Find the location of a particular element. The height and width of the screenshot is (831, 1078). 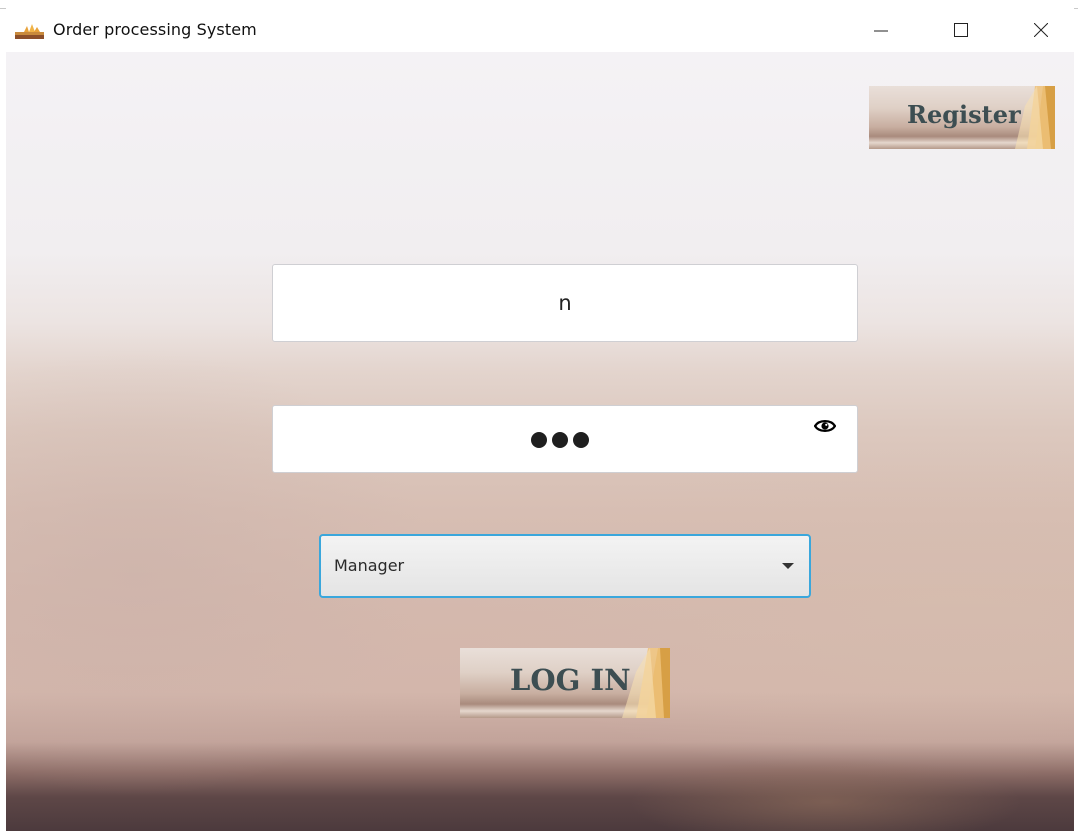

close-button is located at coordinates (1041, 30).